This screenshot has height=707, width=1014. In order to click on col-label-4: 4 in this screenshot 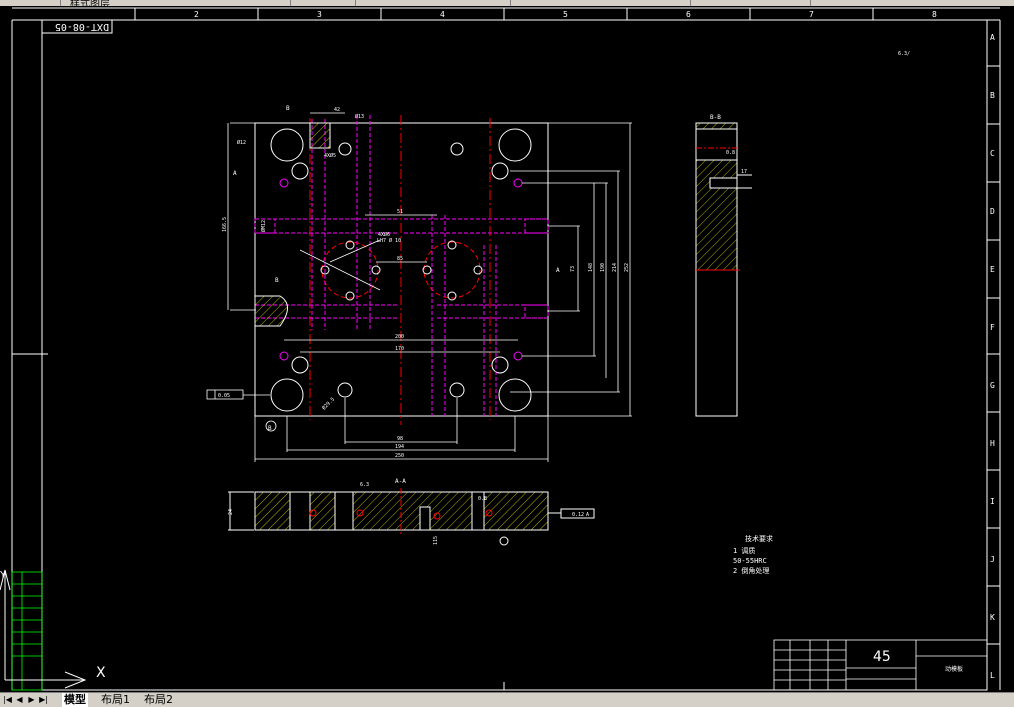, I will do `click(442, 14)`.